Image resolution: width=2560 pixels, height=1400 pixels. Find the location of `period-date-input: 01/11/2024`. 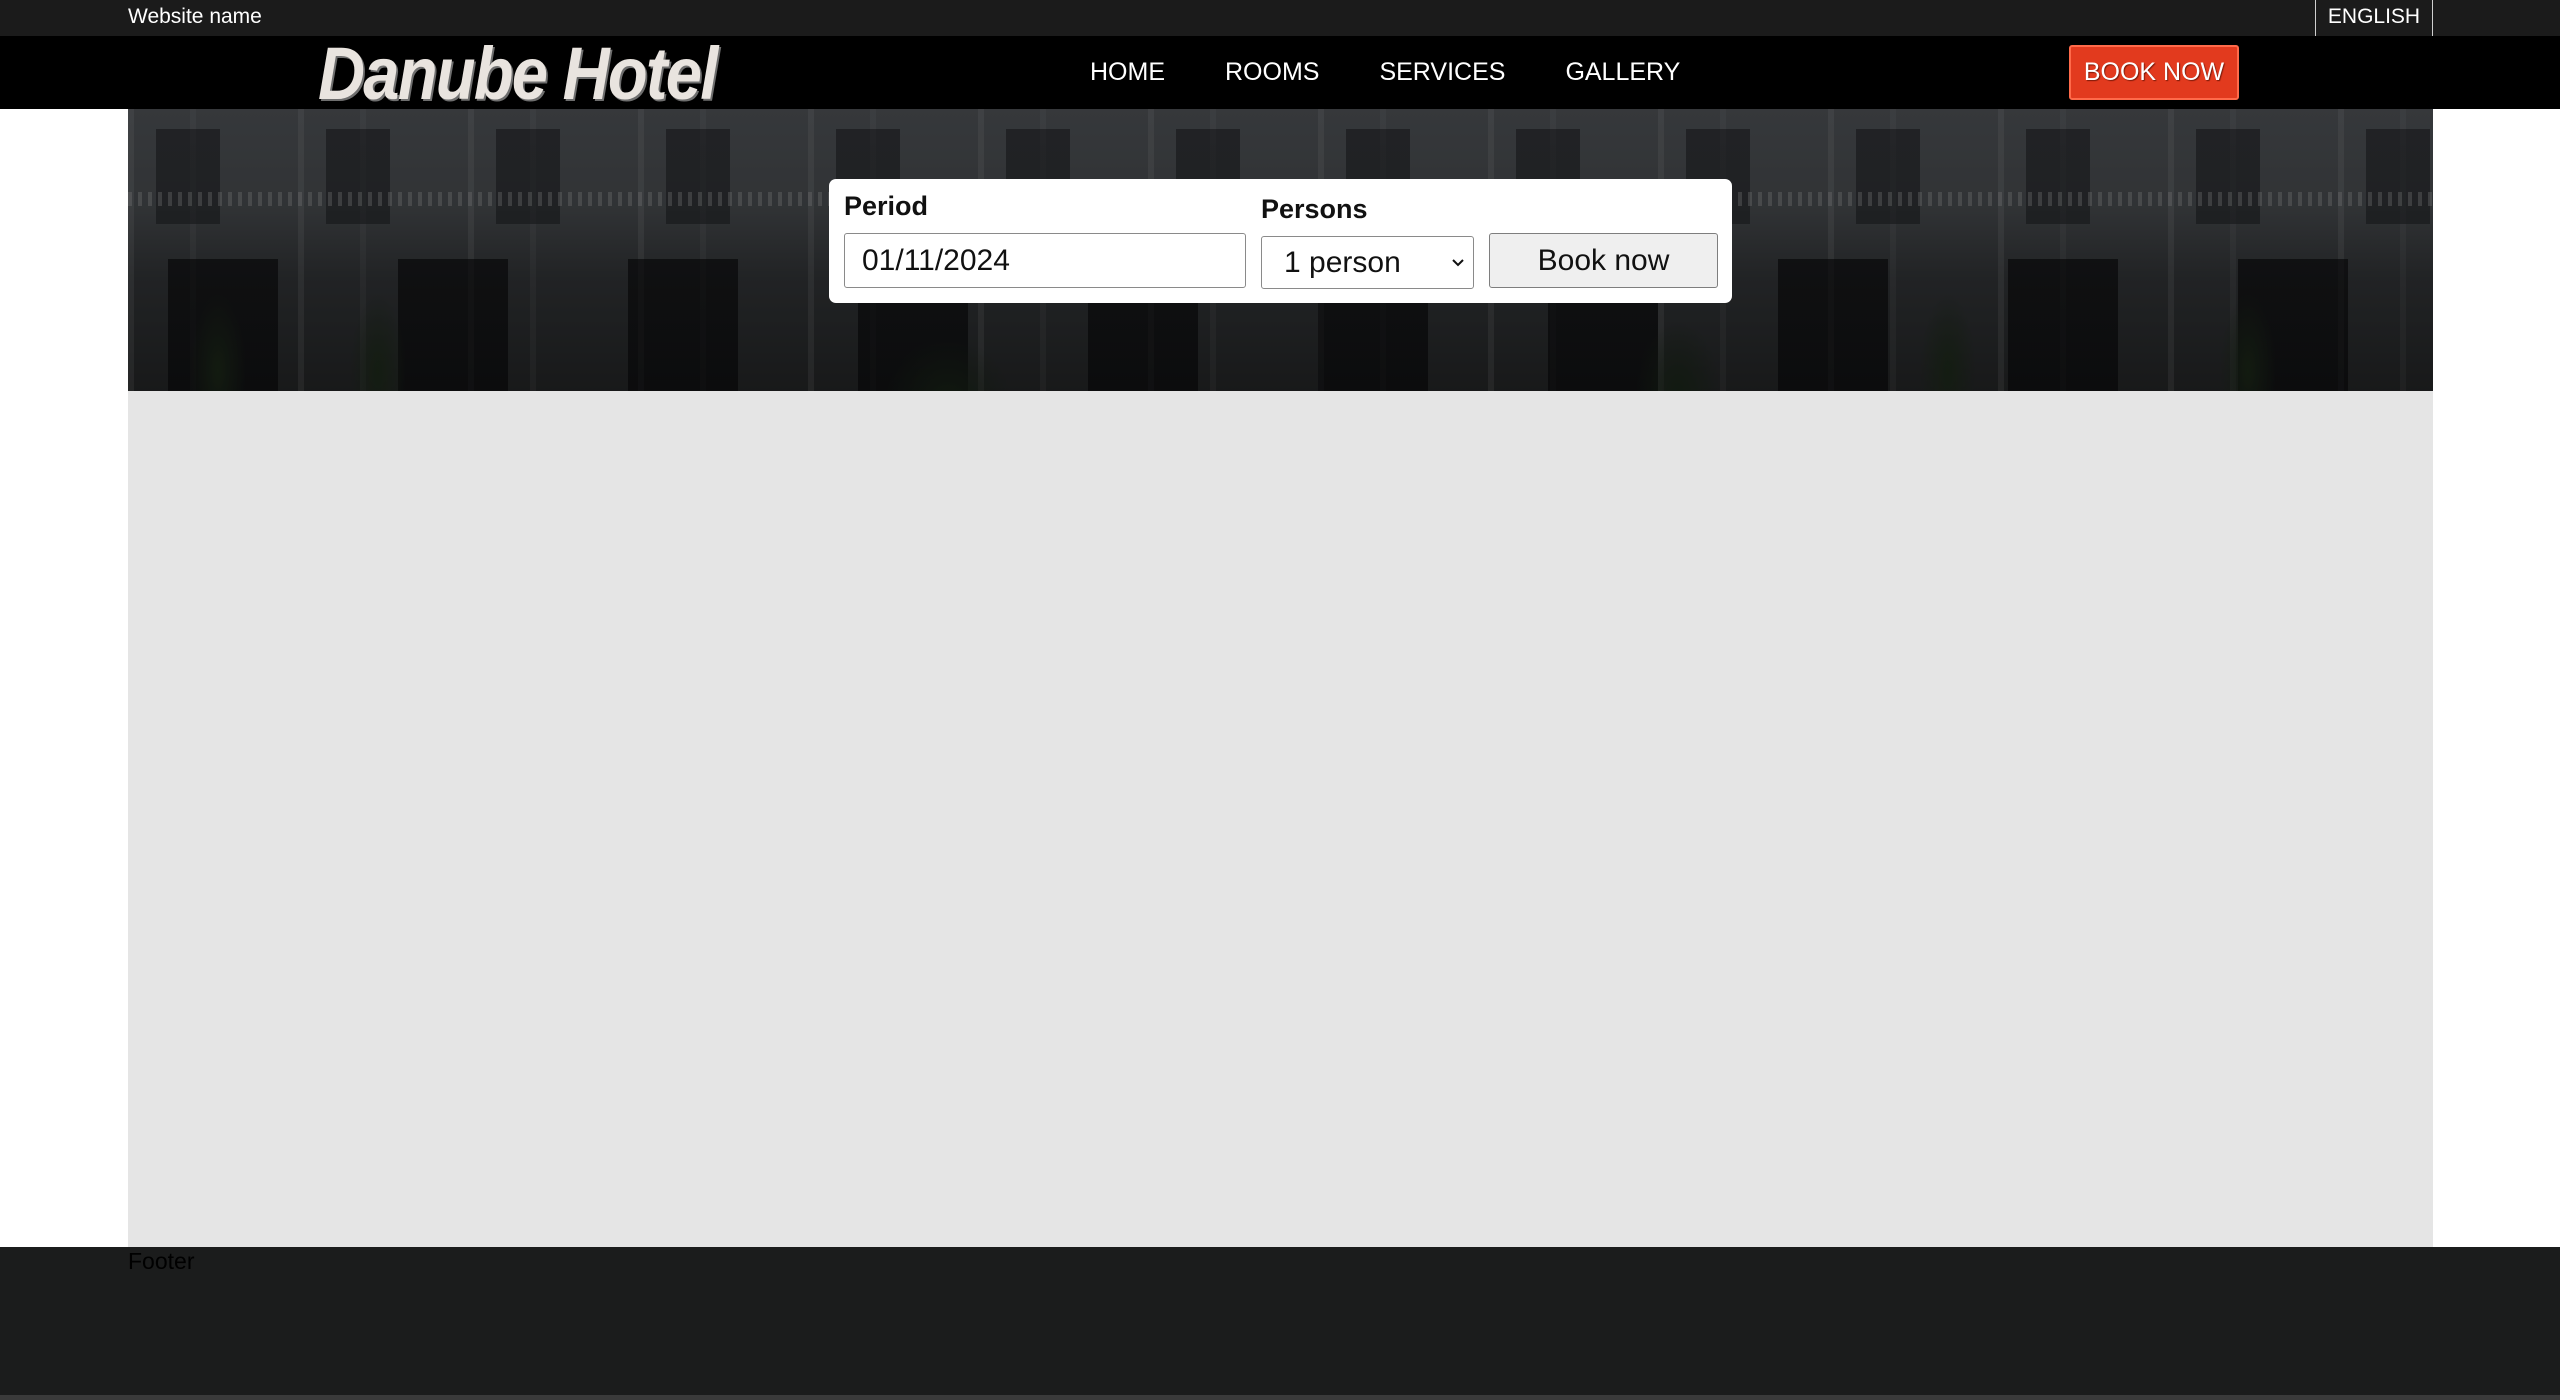

period-date-input: 01/11/2024 is located at coordinates (1045, 260).